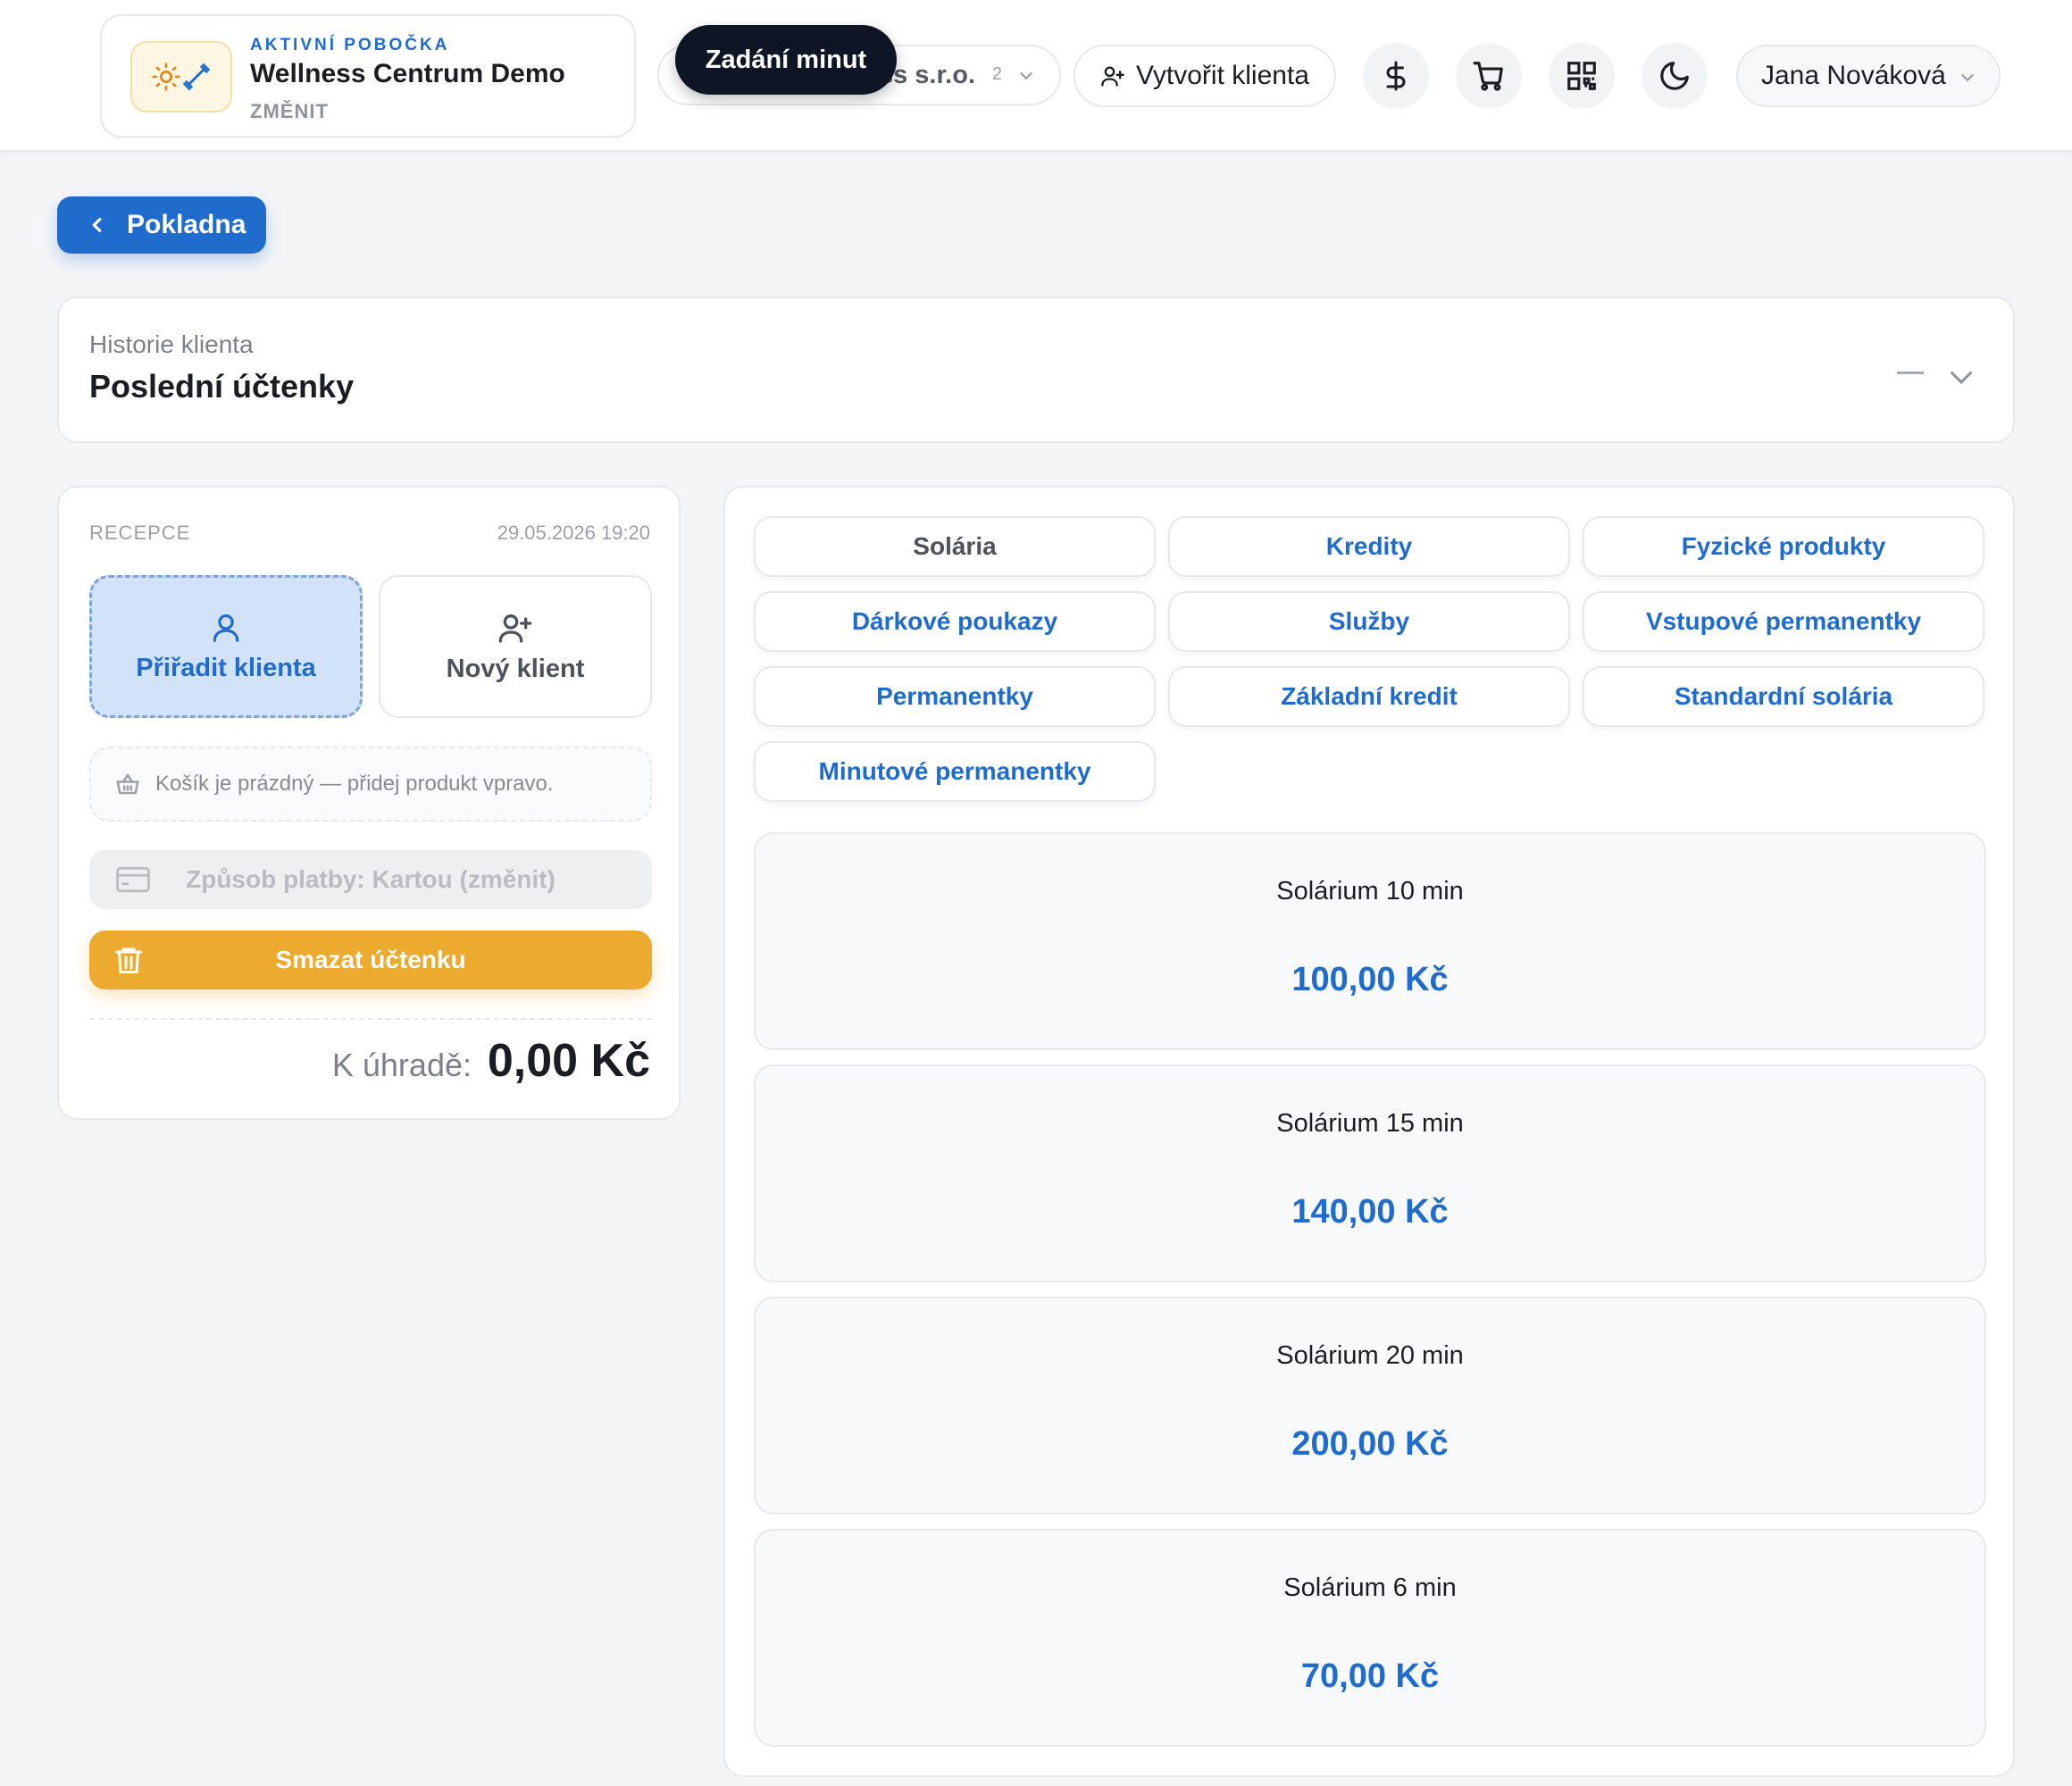 The image size is (2072, 1786). I want to click on qr-code-button, so click(1582, 76).